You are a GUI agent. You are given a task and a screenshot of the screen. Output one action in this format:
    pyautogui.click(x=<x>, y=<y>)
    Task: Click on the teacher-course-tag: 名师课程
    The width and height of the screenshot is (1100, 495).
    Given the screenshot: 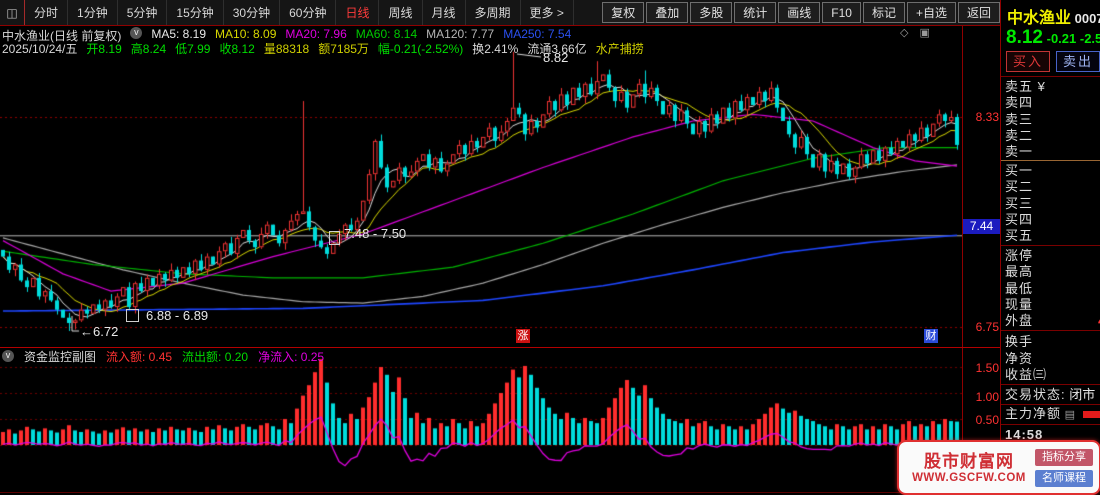 What is the action you would take?
    pyautogui.click(x=1064, y=478)
    